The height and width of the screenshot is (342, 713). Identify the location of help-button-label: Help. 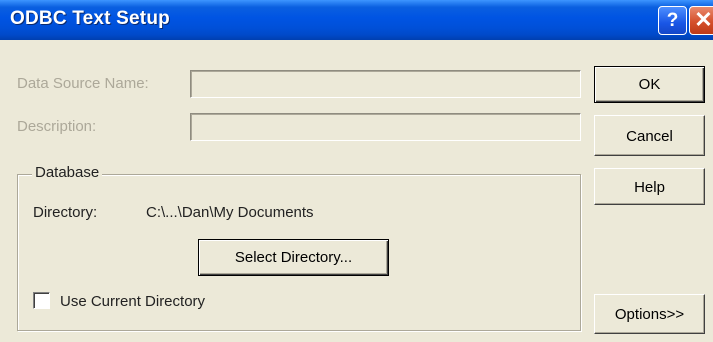
(649, 187).